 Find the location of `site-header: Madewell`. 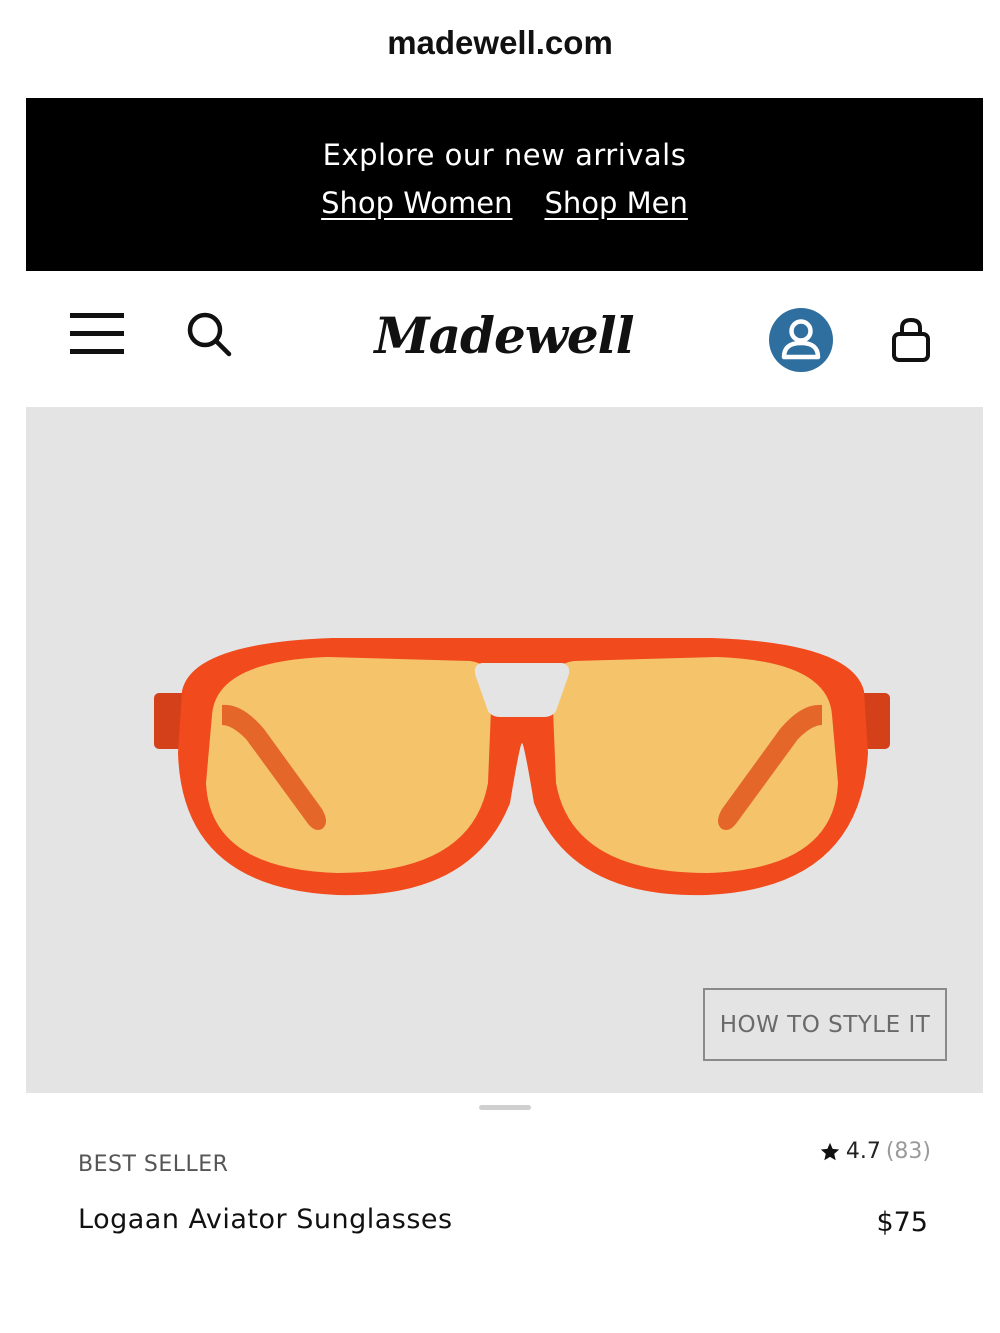

site-header: Madewell is located at coordinates (504, 339).